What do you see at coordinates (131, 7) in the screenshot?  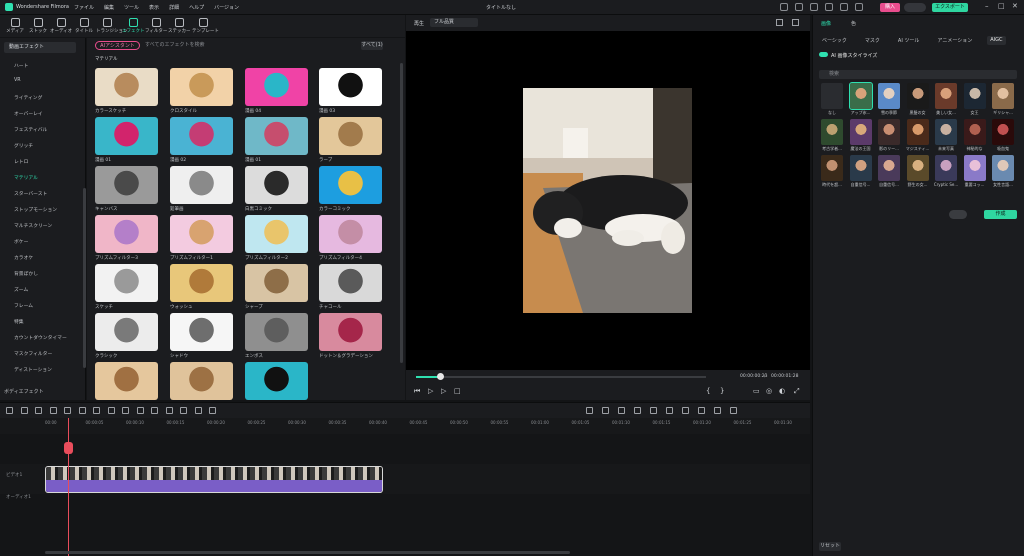 I see `menu-tools: ツール` at bounding box center [131, 7].